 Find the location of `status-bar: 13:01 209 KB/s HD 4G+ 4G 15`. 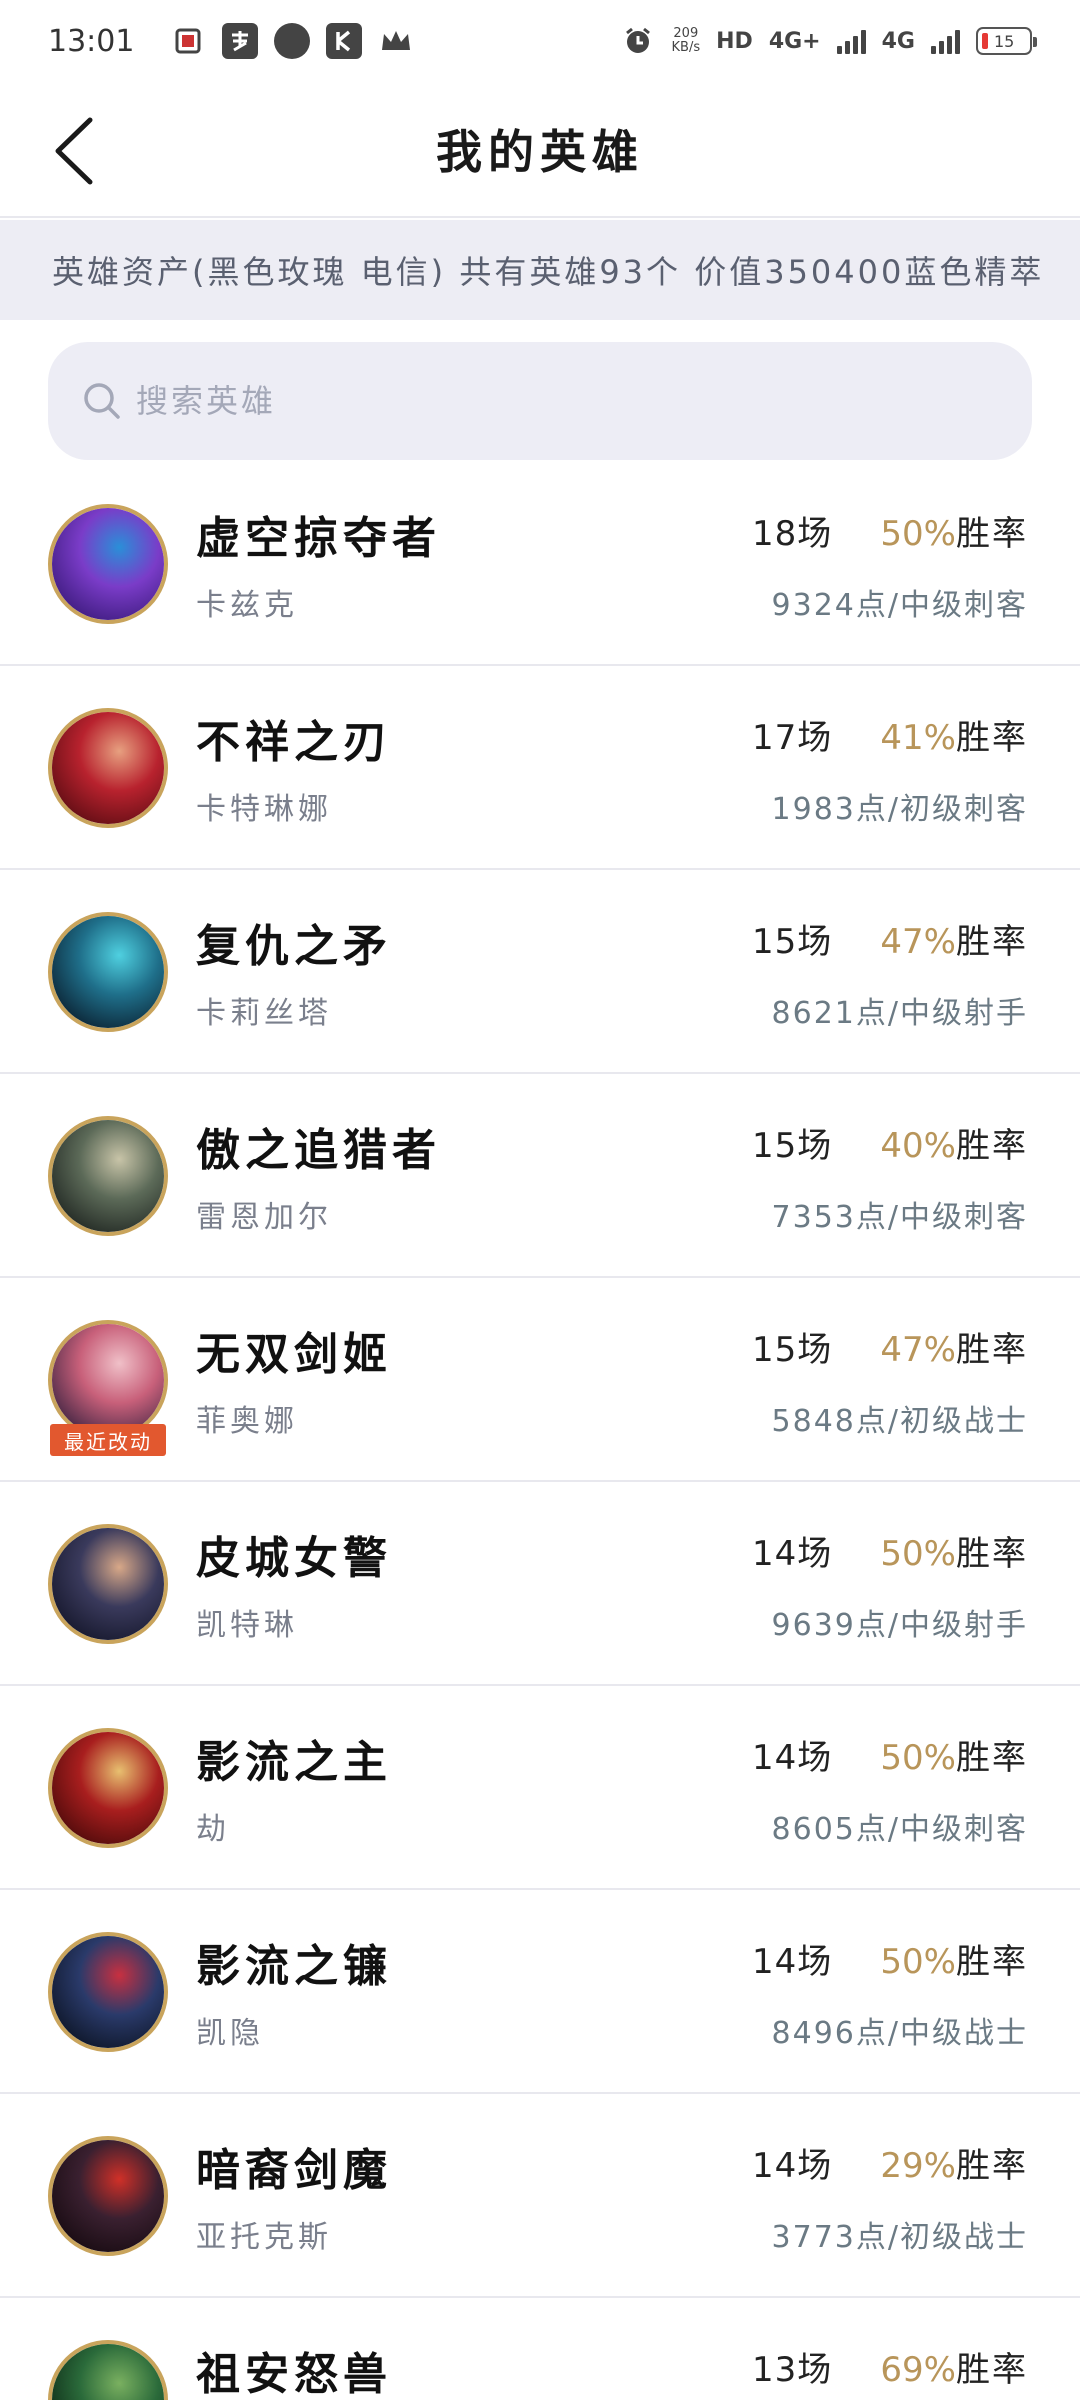

status-bar: 13:01 209 KB/s HD 4G+ 4G 15 is located at coordinates (540, 41).